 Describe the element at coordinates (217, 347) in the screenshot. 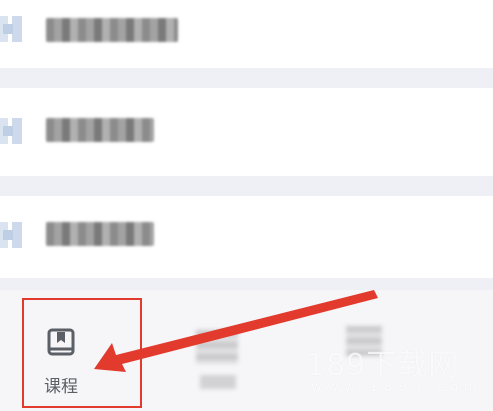

I see `blurred-icon` at that location.